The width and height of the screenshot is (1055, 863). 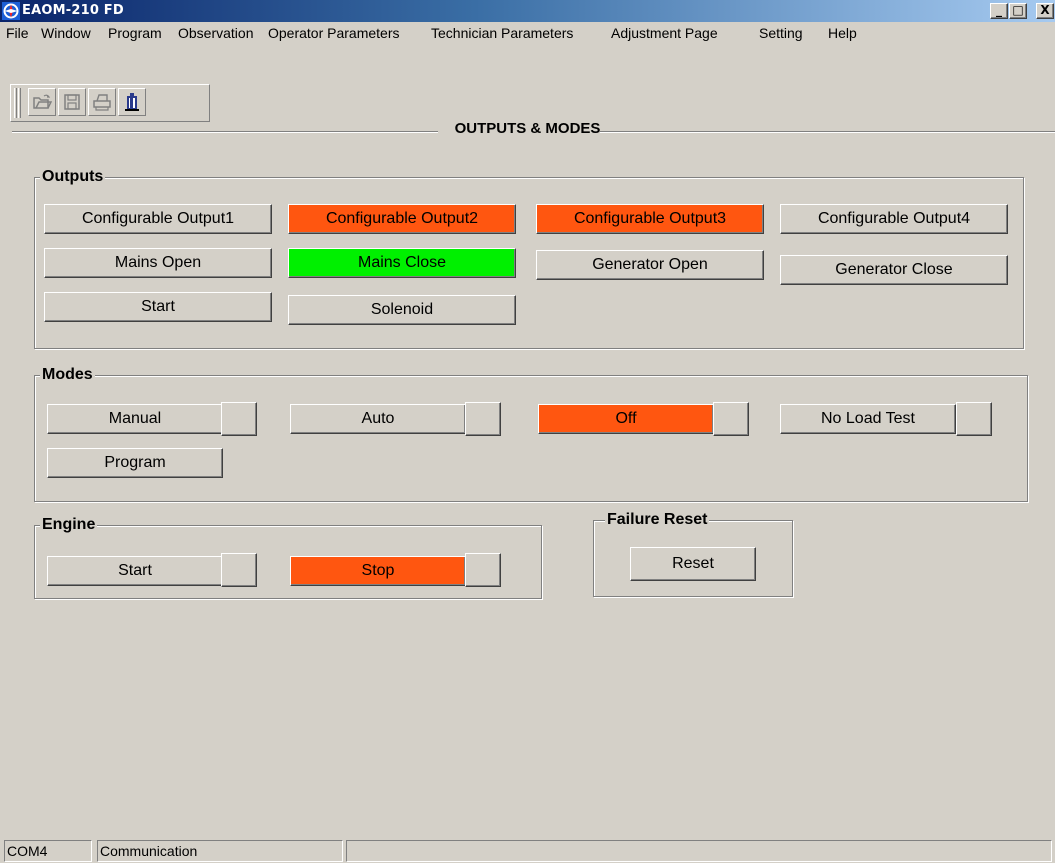 I want to click on solenoid-button: Solenoid, so click(x=402, y=310).